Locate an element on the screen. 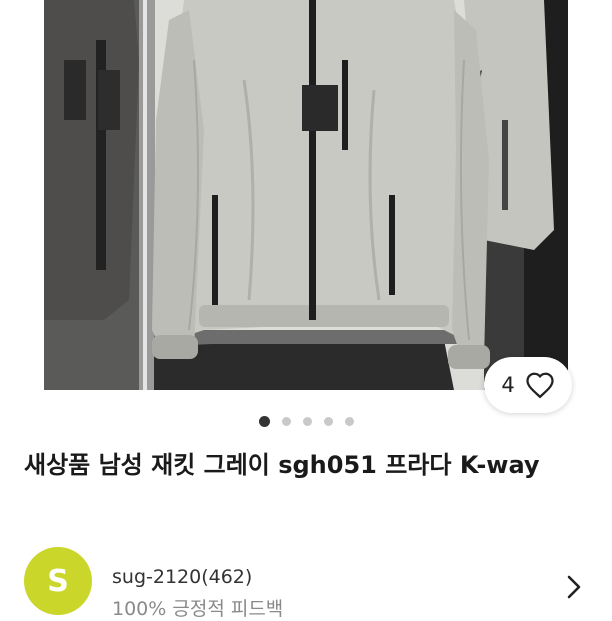 The width and height of the screenshot is (612, 621). heart-icon is located at coordinates (540, 385).